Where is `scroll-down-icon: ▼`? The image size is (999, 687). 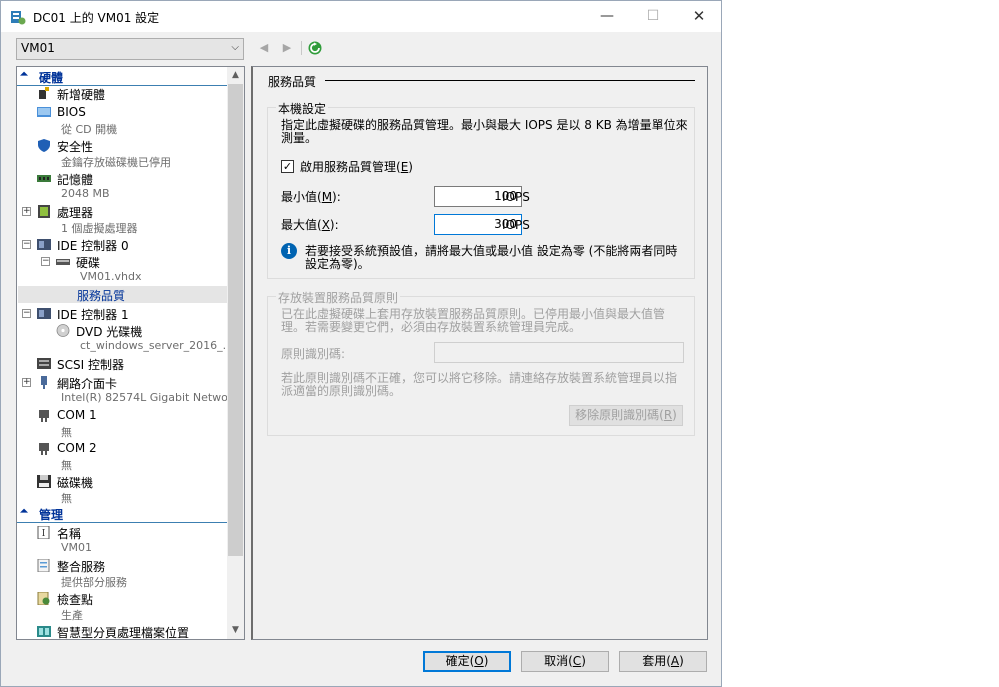 scroll-down-icon: ▼ is located at coordinates (235, 630).